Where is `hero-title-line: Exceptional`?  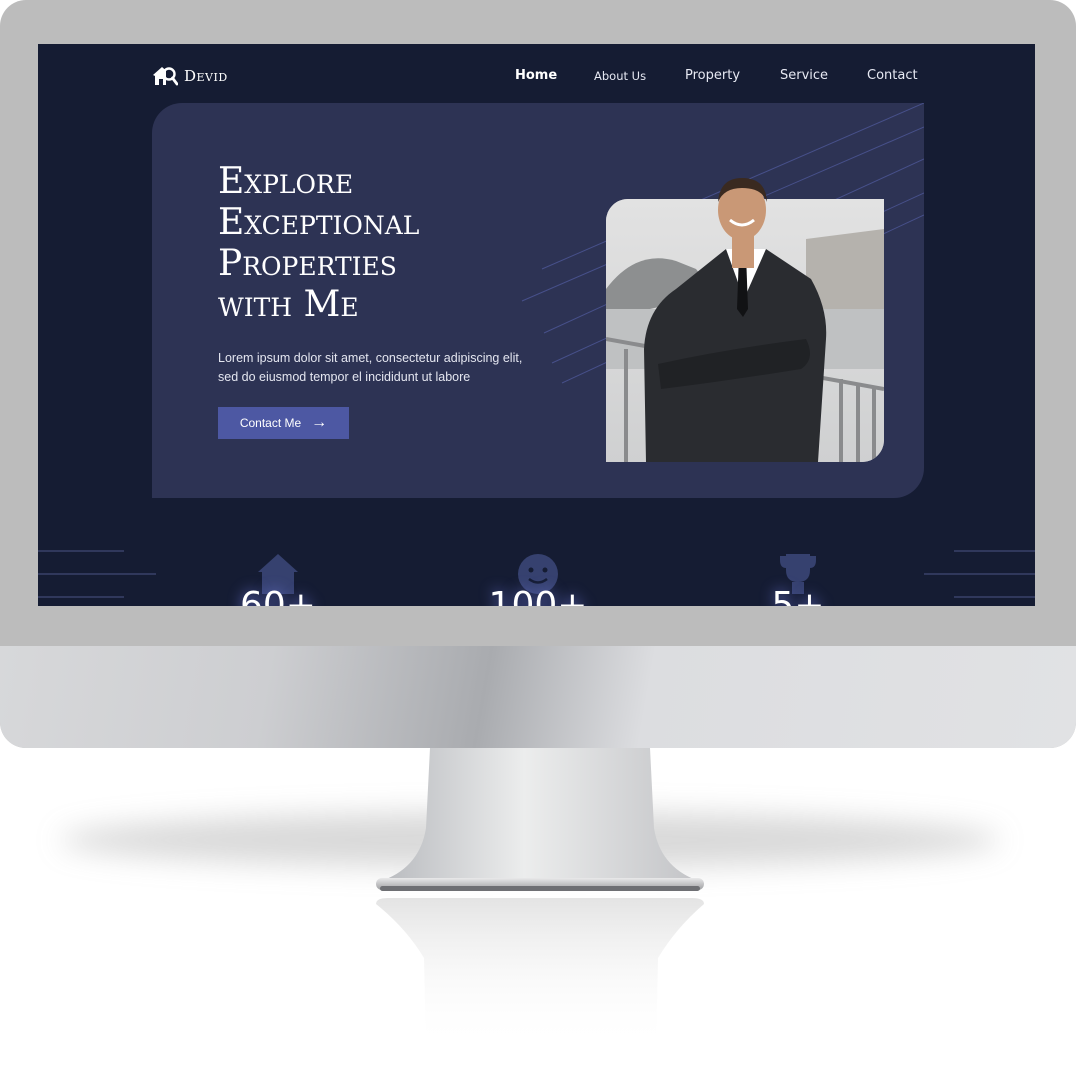 hero-title-line: Exceptional is located at coordinates (319, 222).